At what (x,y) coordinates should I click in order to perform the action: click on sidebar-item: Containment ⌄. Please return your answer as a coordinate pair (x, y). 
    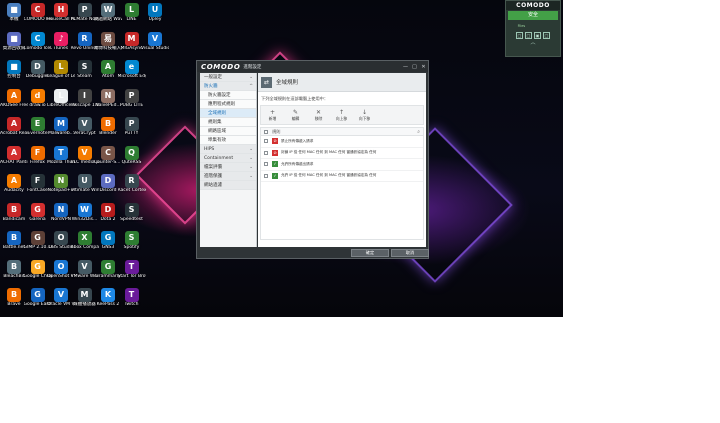
    Looking at the image, I should click on (228, 158).